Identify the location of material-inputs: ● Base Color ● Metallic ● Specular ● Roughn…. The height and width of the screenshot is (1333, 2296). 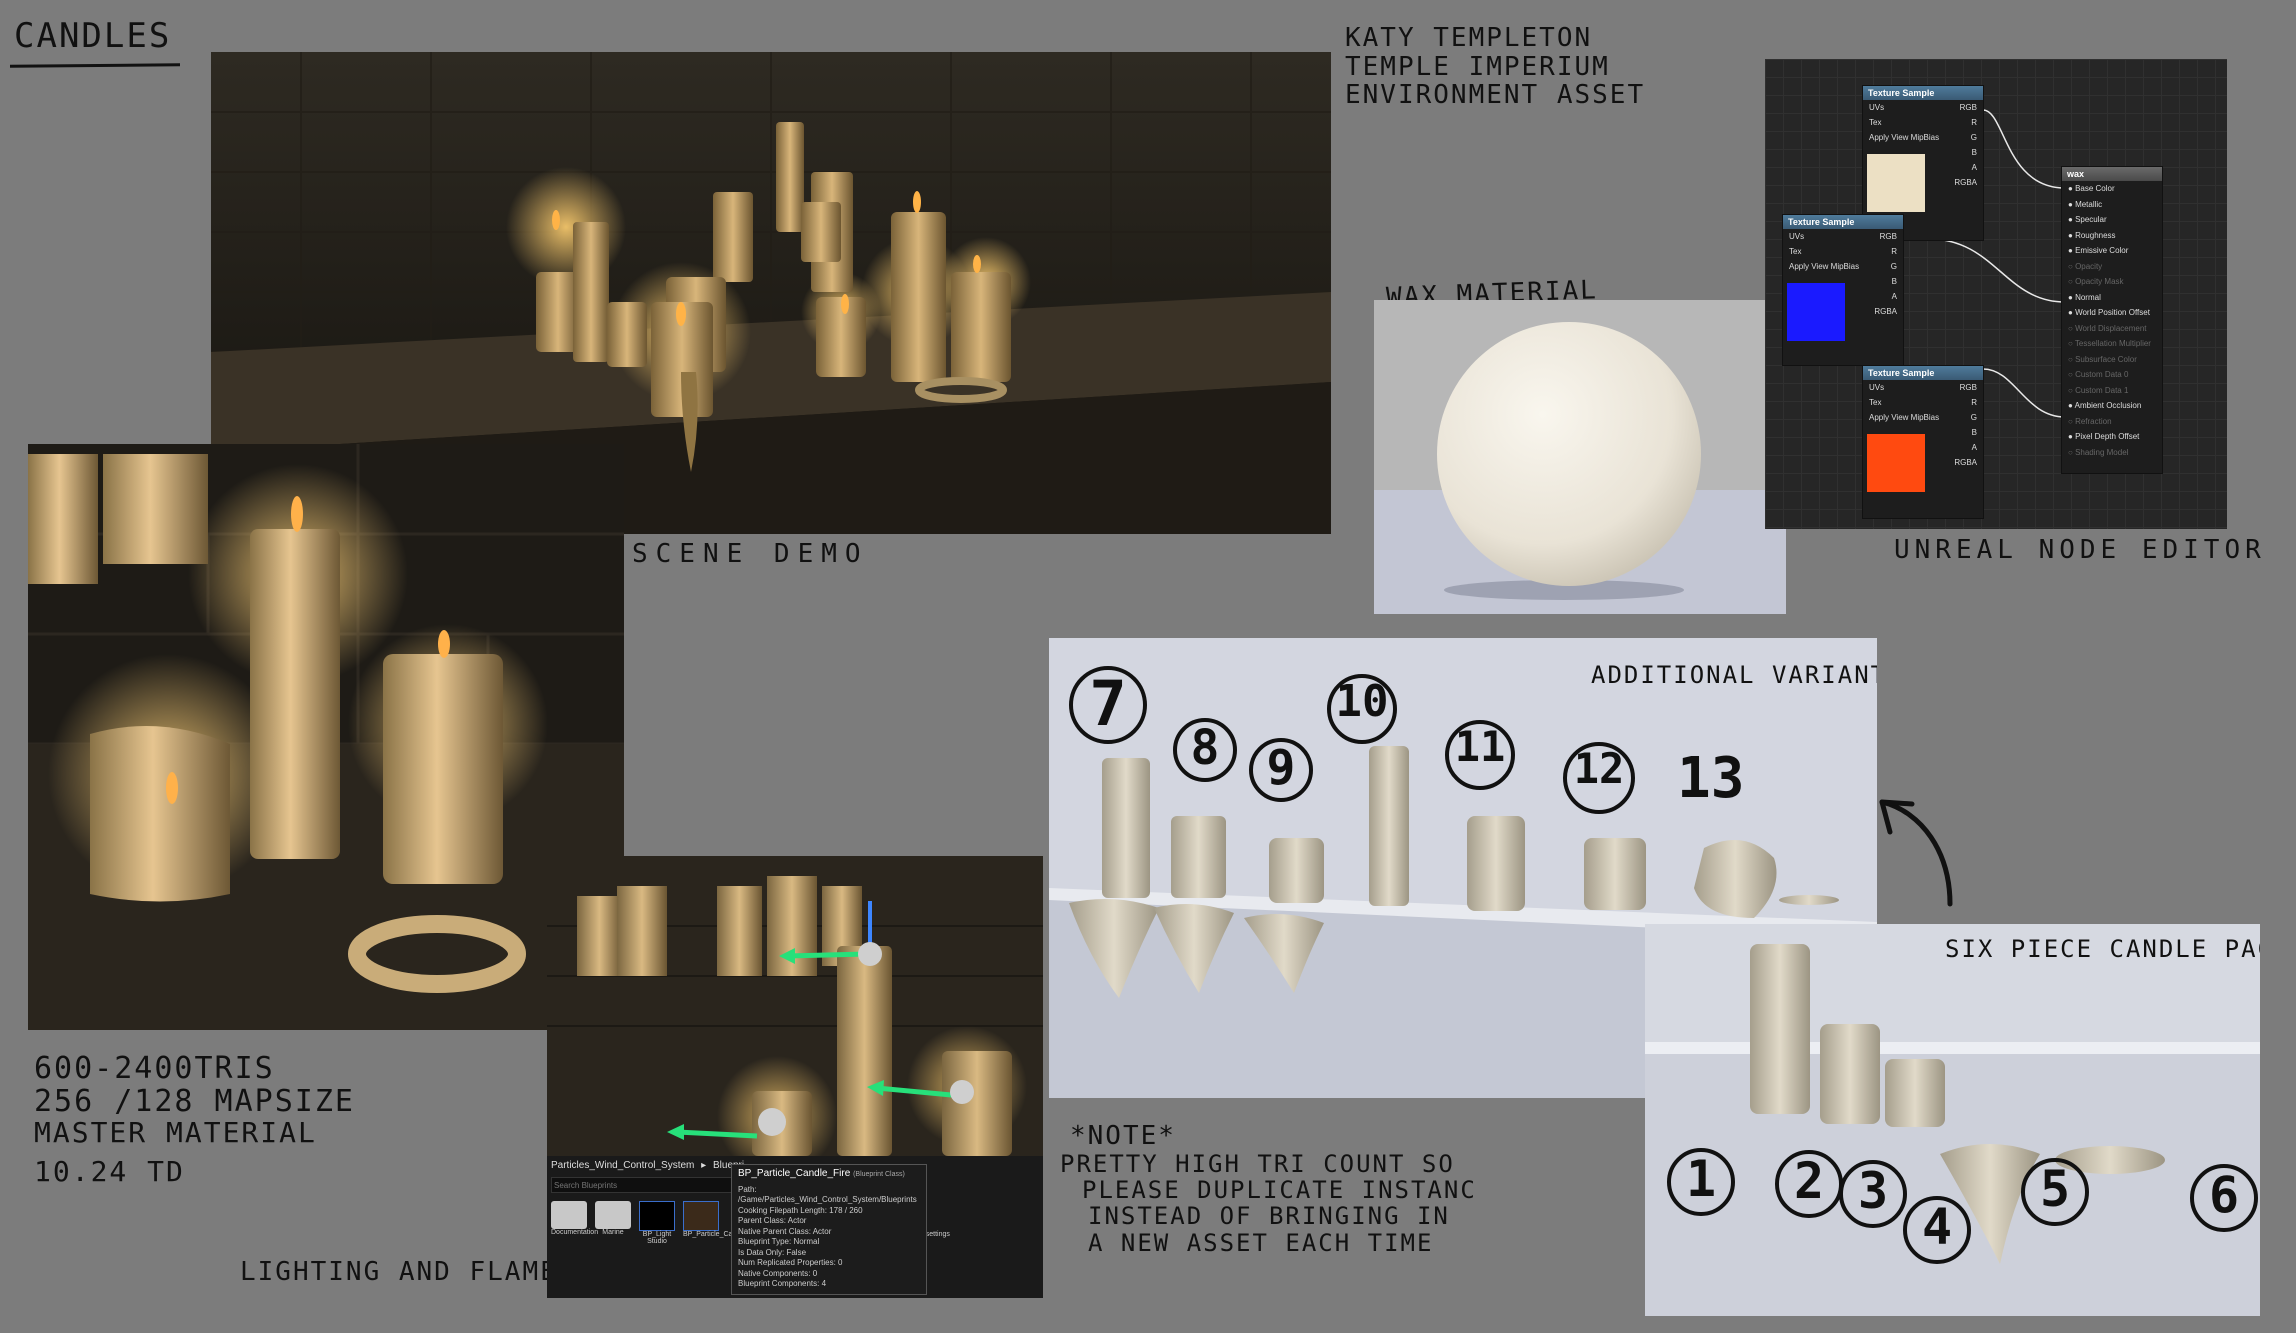
(2112, 320).